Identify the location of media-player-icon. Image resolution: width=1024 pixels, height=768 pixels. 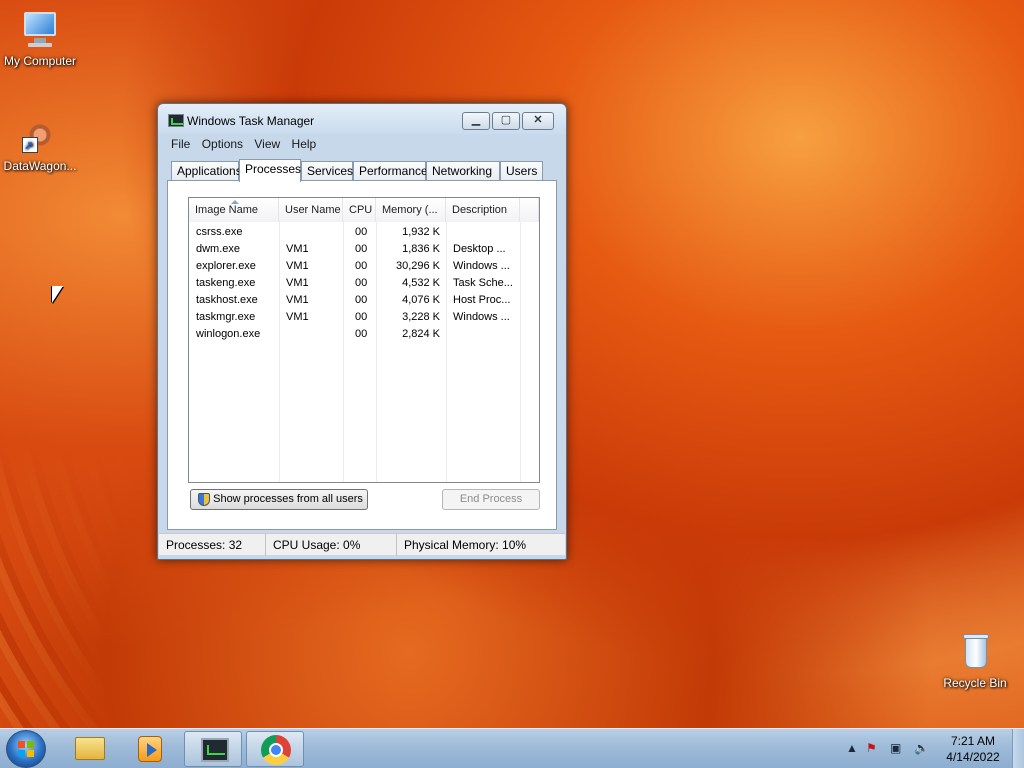
(150, 749).